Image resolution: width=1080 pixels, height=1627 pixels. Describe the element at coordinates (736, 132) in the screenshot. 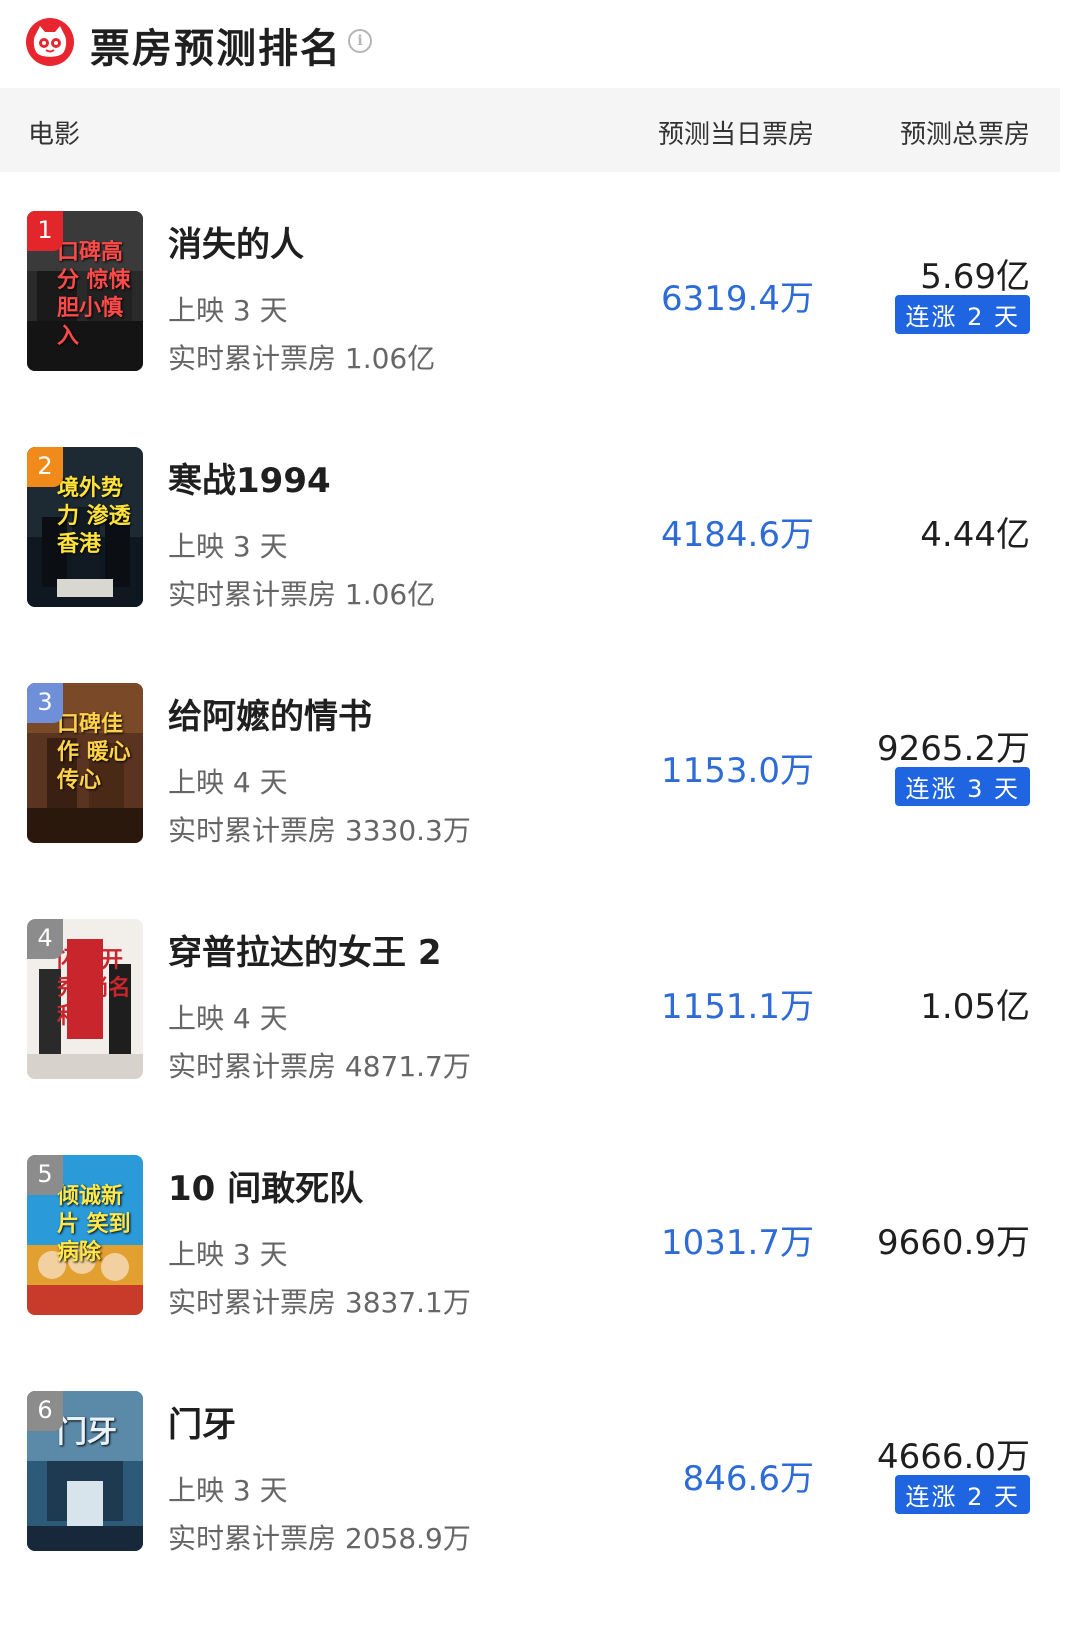

I see `column-header-daily-forecast: 预测当日票房` at that location.